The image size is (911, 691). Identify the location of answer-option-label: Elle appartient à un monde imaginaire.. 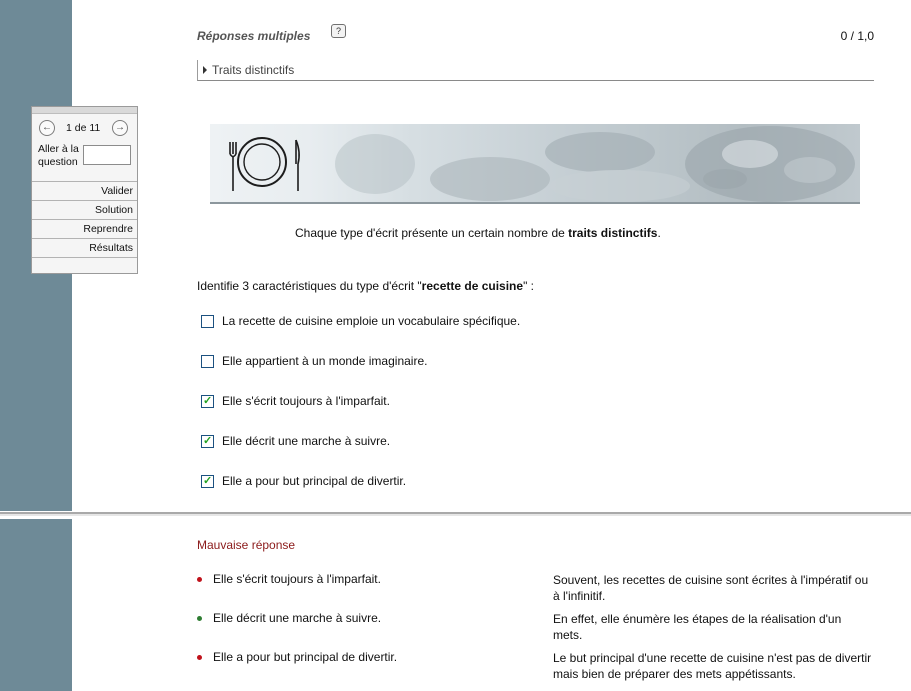
(325, 361).